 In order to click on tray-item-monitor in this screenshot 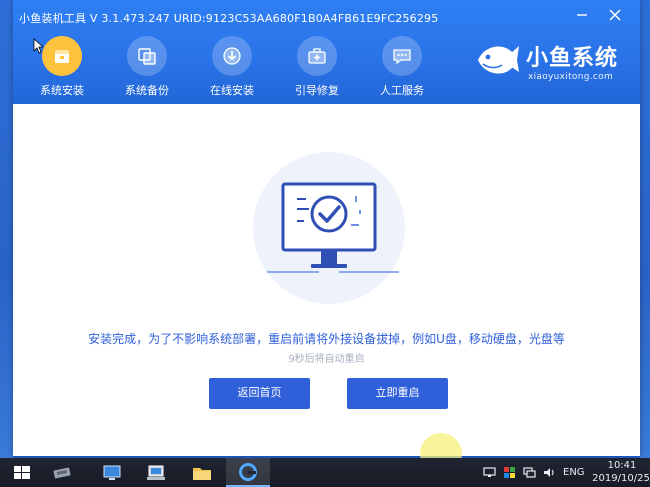, I will do `click(489, 472)`.